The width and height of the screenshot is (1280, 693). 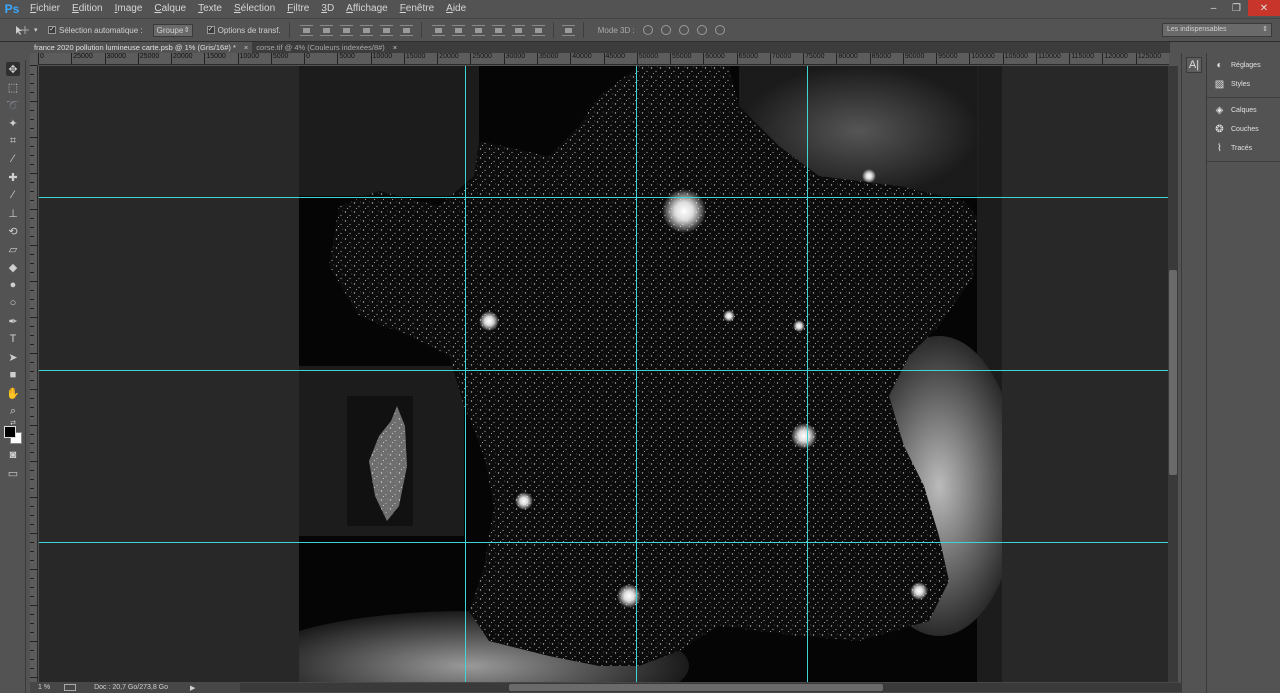 I want to click on vertical-scroll-thumb, so click(x=1173, y=372).